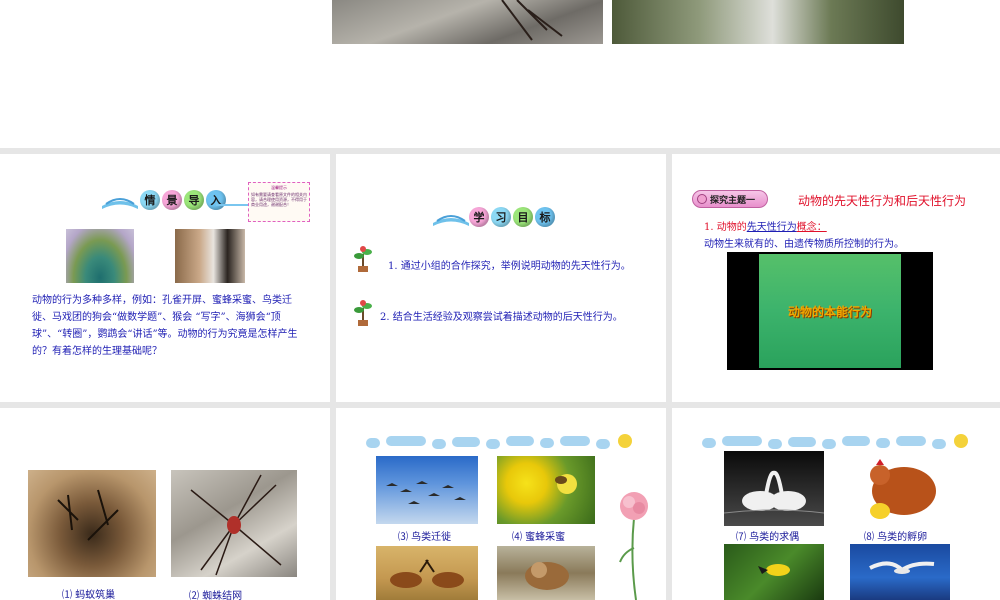  Describe the element at coordinates (509, 266) in the screenshot. I see `goal-item-1: 1. 通过小组的合作探究，举例说明动物的先天性行为。` at that location.